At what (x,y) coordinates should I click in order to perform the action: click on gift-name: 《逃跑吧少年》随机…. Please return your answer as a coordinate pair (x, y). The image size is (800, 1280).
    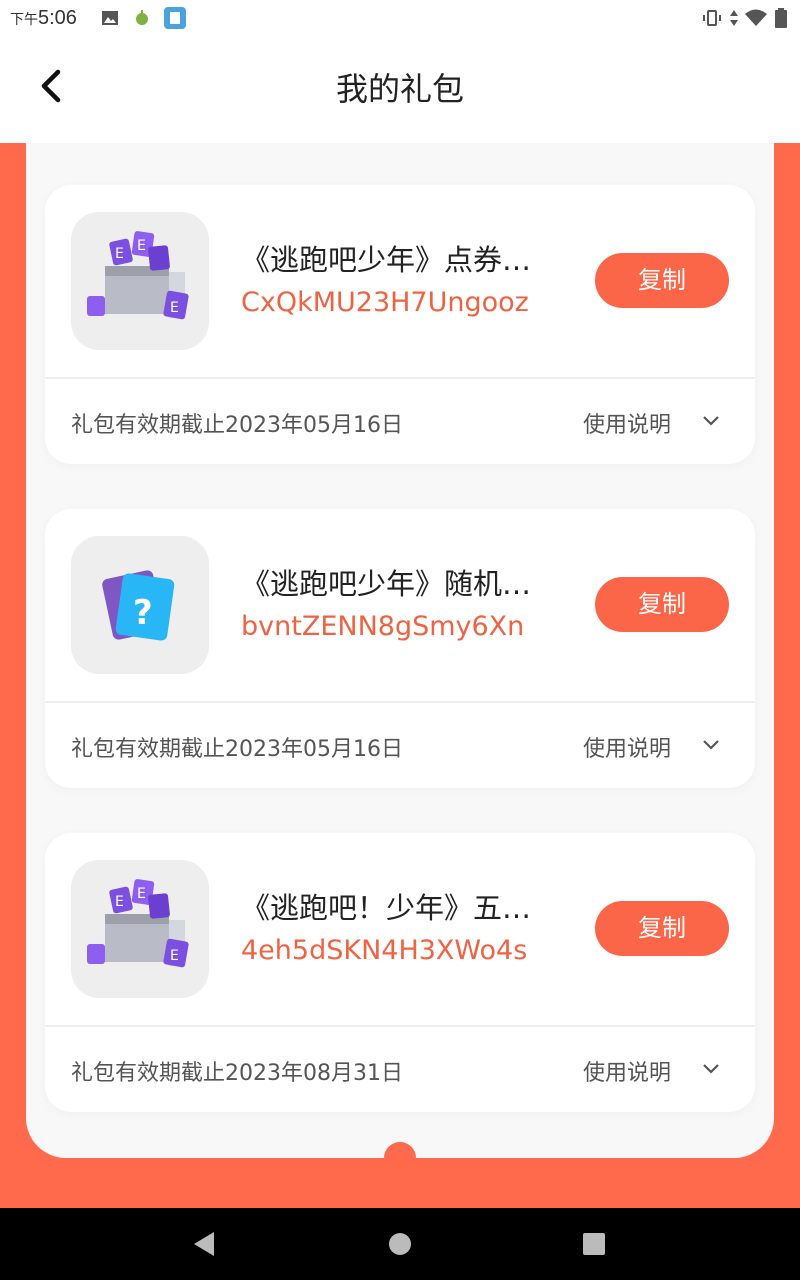
    Looking at the image, I should click on (386, 584).